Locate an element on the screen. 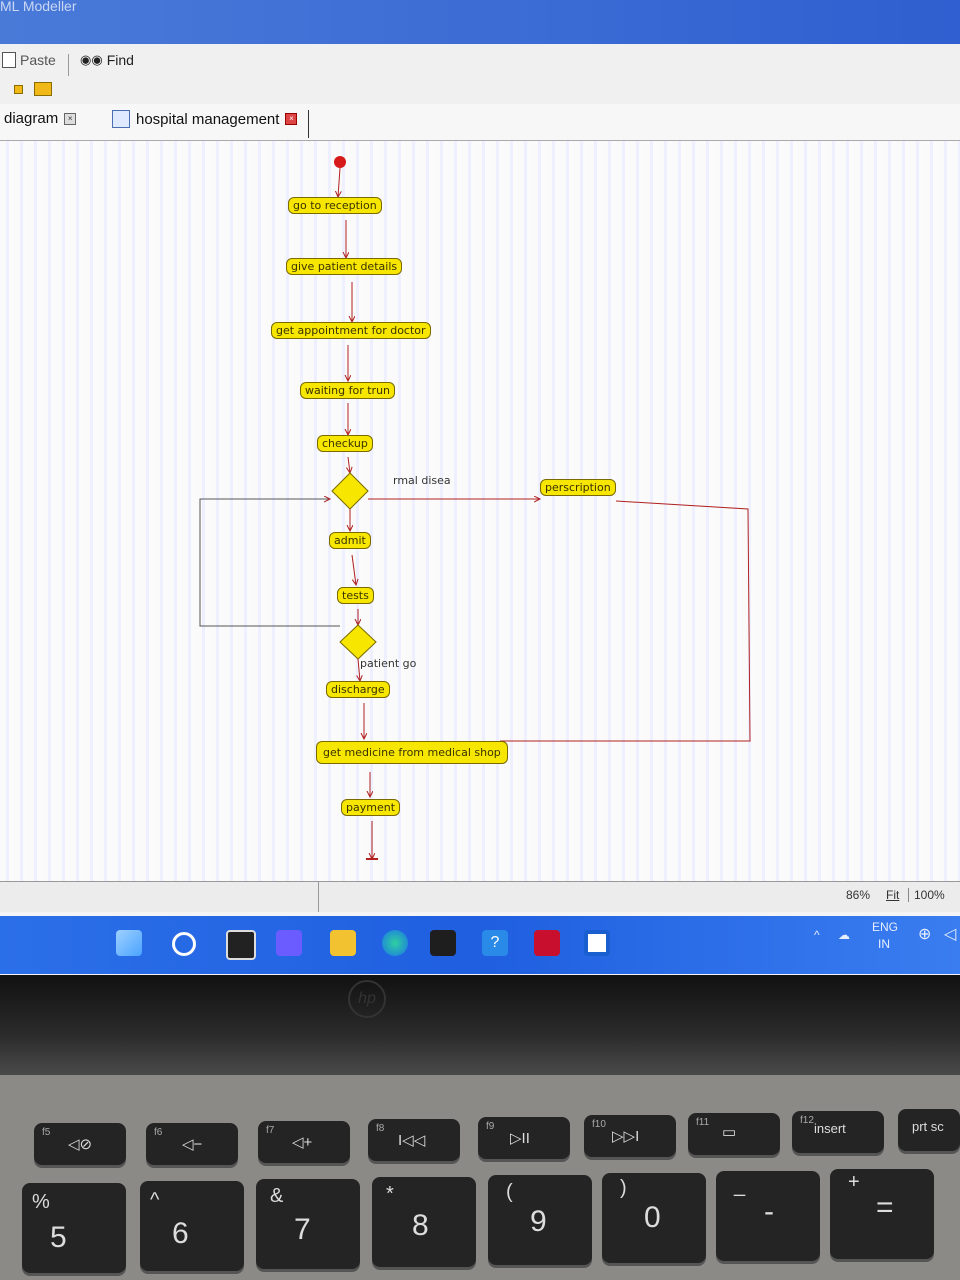 The height and width of the screenshot is (1280, 960). hp-logo: hp is located at coordinates (367, 999).